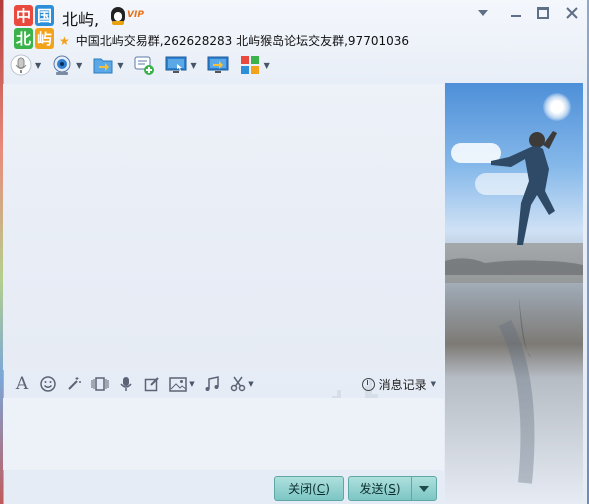 Image resolution: width=589 pixels, height=504 pixels. Describe the element at coordinates (44, 15) in the screenshot. I see `logo-char: 国` at that location.